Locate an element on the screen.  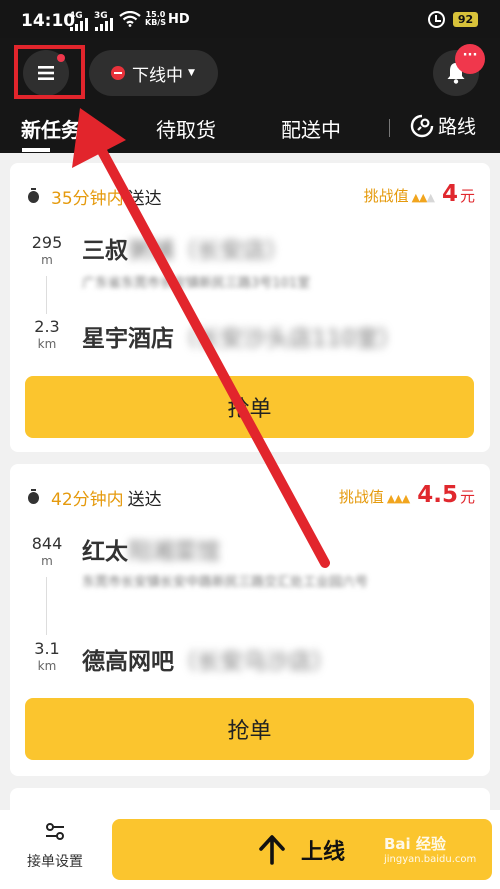
drop-distance: 3.1 km is located at coordinates (47, 656).